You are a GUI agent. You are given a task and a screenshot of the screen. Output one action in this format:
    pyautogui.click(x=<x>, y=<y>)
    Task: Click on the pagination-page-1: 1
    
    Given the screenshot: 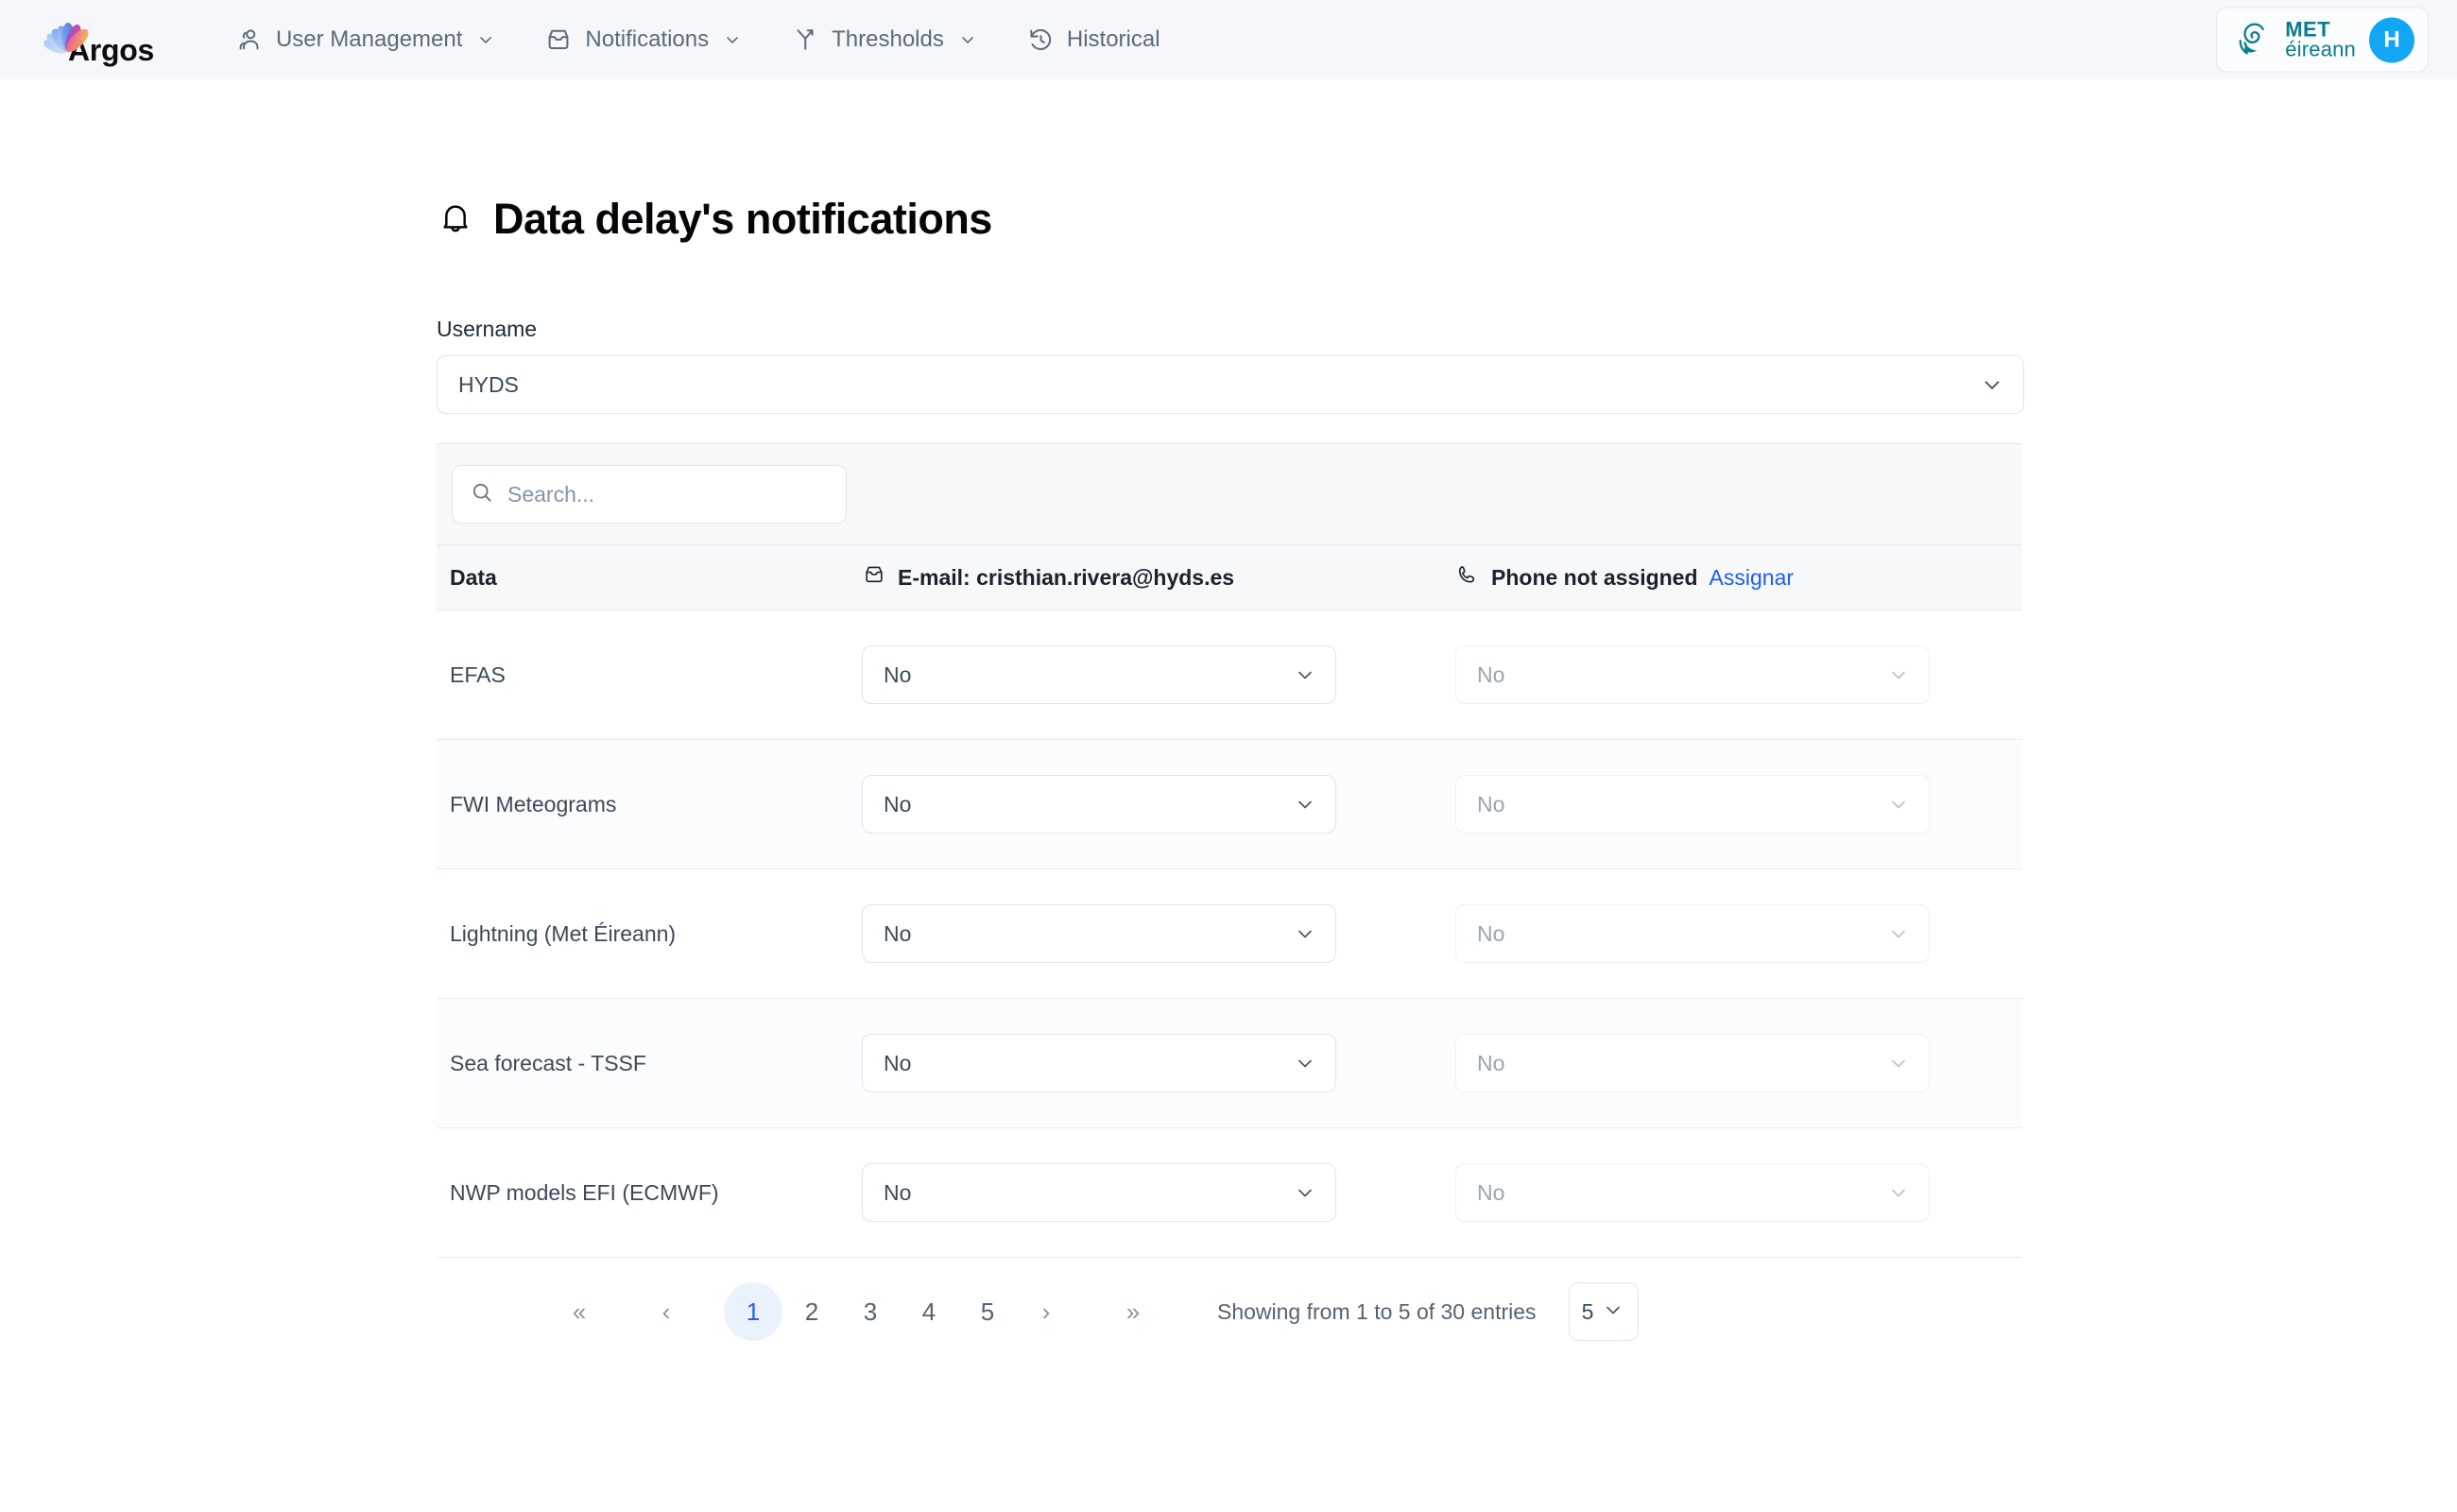 What is the action you would take?
    pyautogui.click(x=753, y=1311)
    